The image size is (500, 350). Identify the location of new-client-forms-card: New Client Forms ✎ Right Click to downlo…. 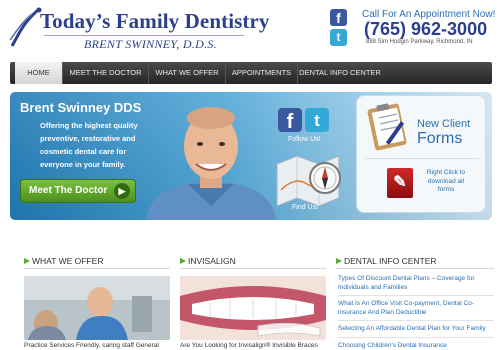
(421, 154).